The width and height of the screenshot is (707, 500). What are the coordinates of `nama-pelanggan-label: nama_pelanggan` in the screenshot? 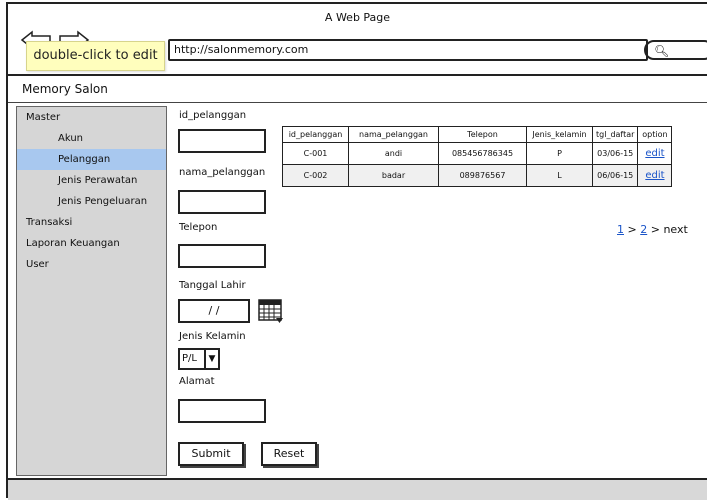 It's located at (222, 172).